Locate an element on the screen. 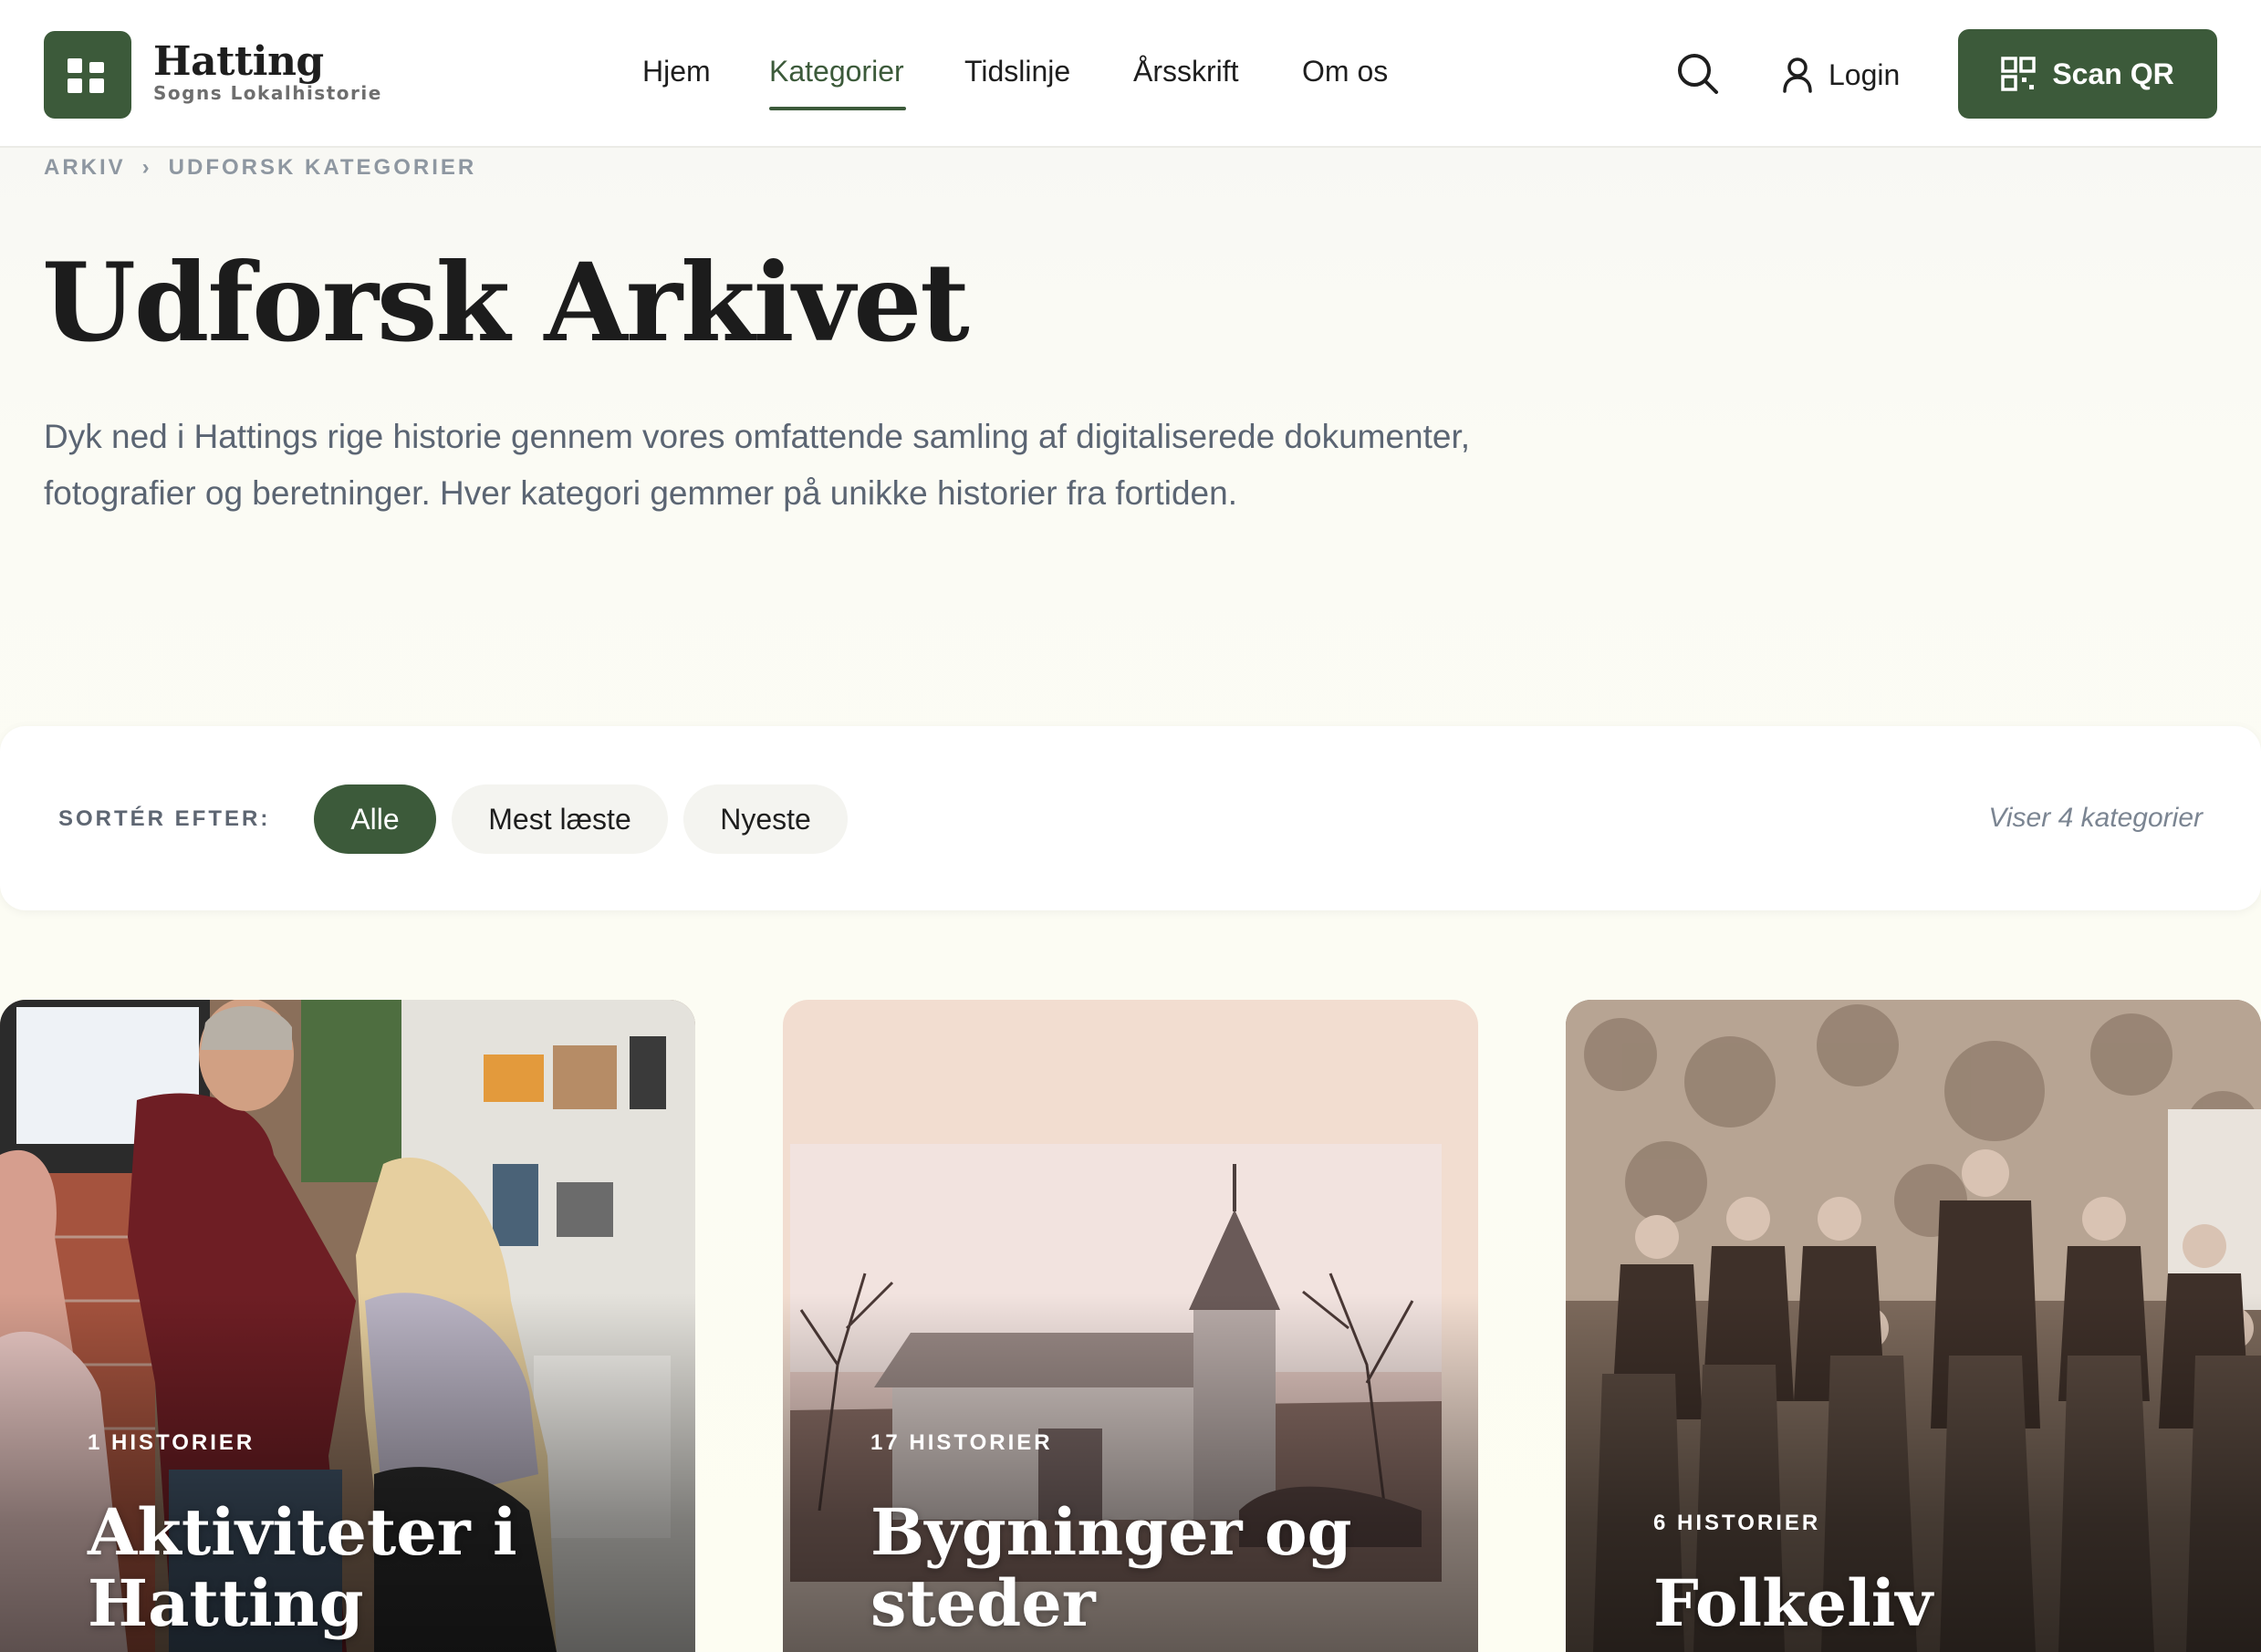 The height and width of the screenshot is (1652, 2261). search-button is located at coordinates (1698, 74).